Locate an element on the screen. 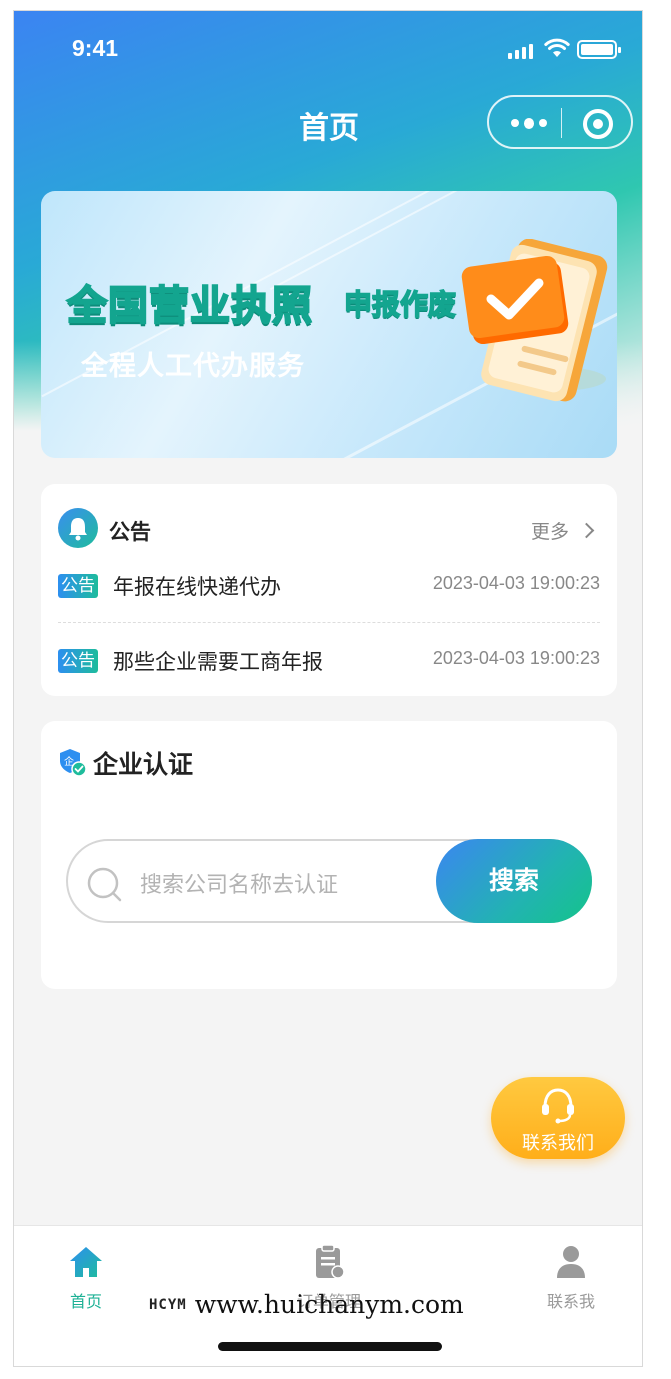  banner-subtitle: 申报作废 is located at coordinates (400, 304).